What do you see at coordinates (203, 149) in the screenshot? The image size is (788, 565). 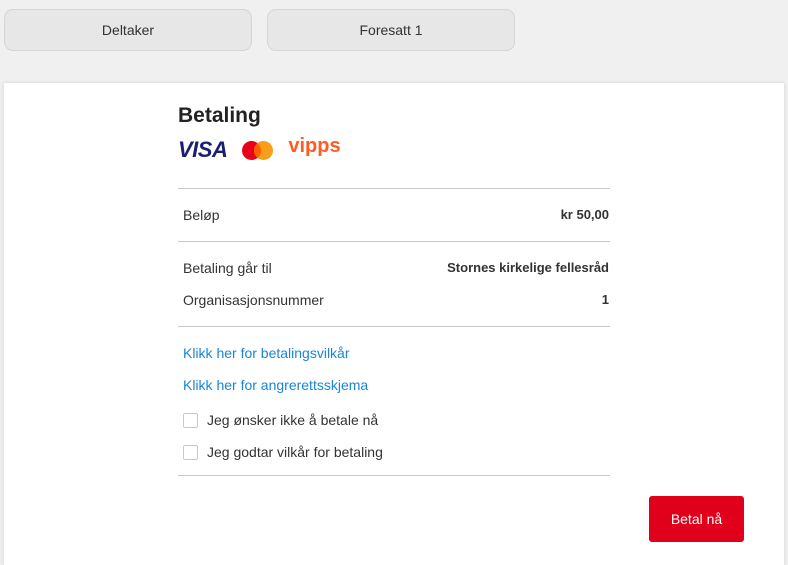 I see `visa-logo: VISA` at bounding box center [203, 149].